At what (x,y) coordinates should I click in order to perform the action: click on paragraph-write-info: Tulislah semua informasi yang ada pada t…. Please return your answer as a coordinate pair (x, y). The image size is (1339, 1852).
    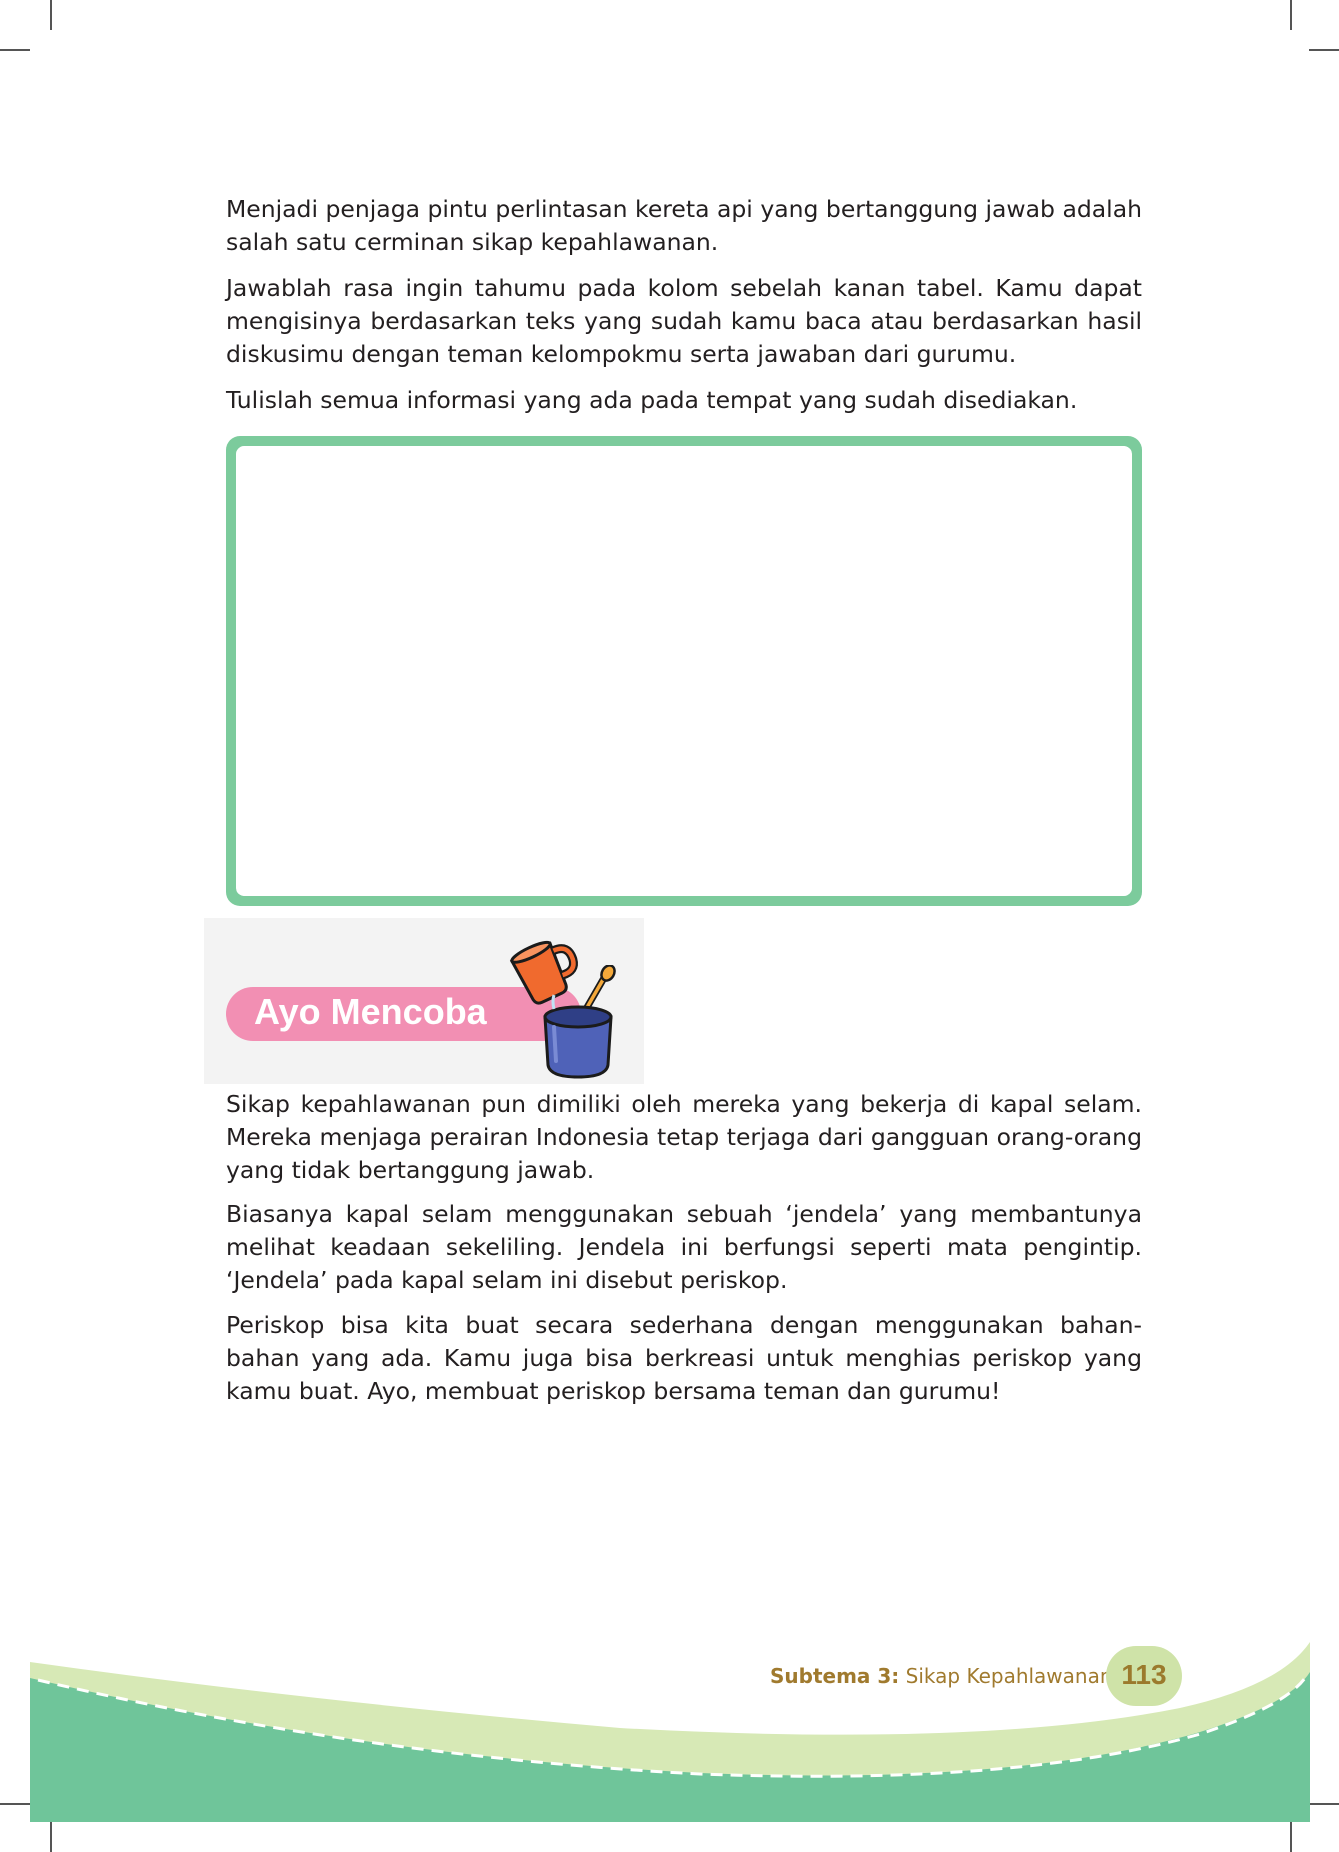
    Looking at the image, I should click on (652, 400).